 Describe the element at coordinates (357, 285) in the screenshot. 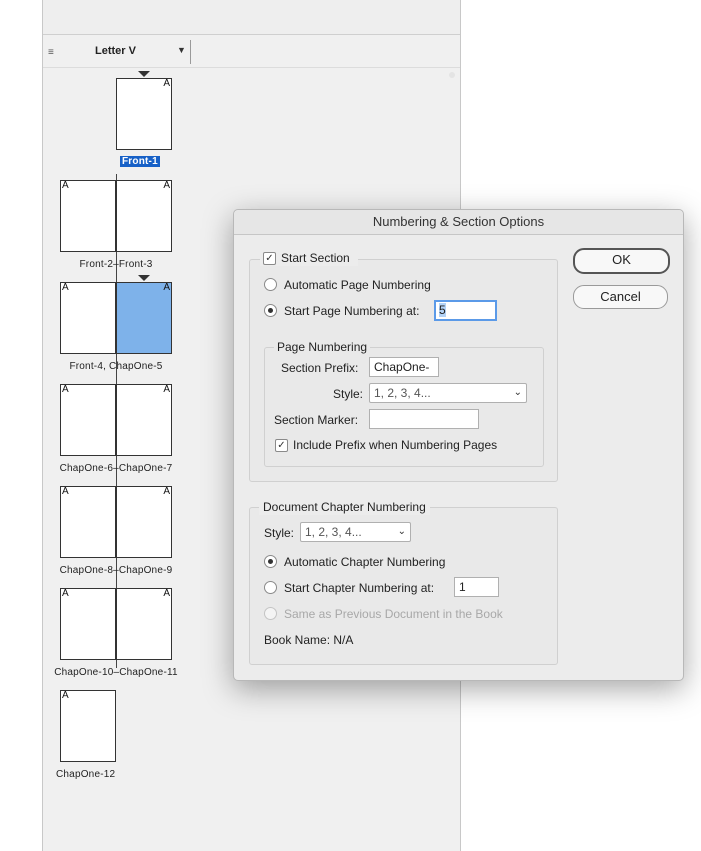

I see `automatic-page-numbering-label: Automatic Page Numbering` at that location.